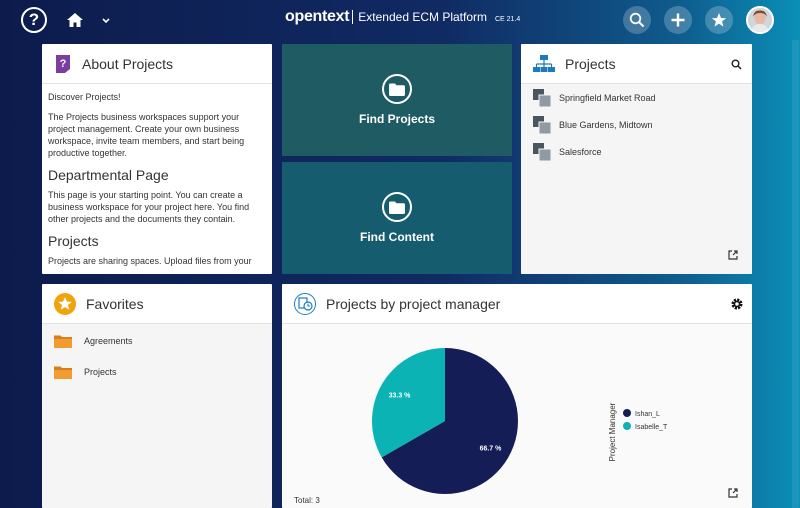 The image size is (800, 508). I want to click on list-item: Projects, so click(85, 372).